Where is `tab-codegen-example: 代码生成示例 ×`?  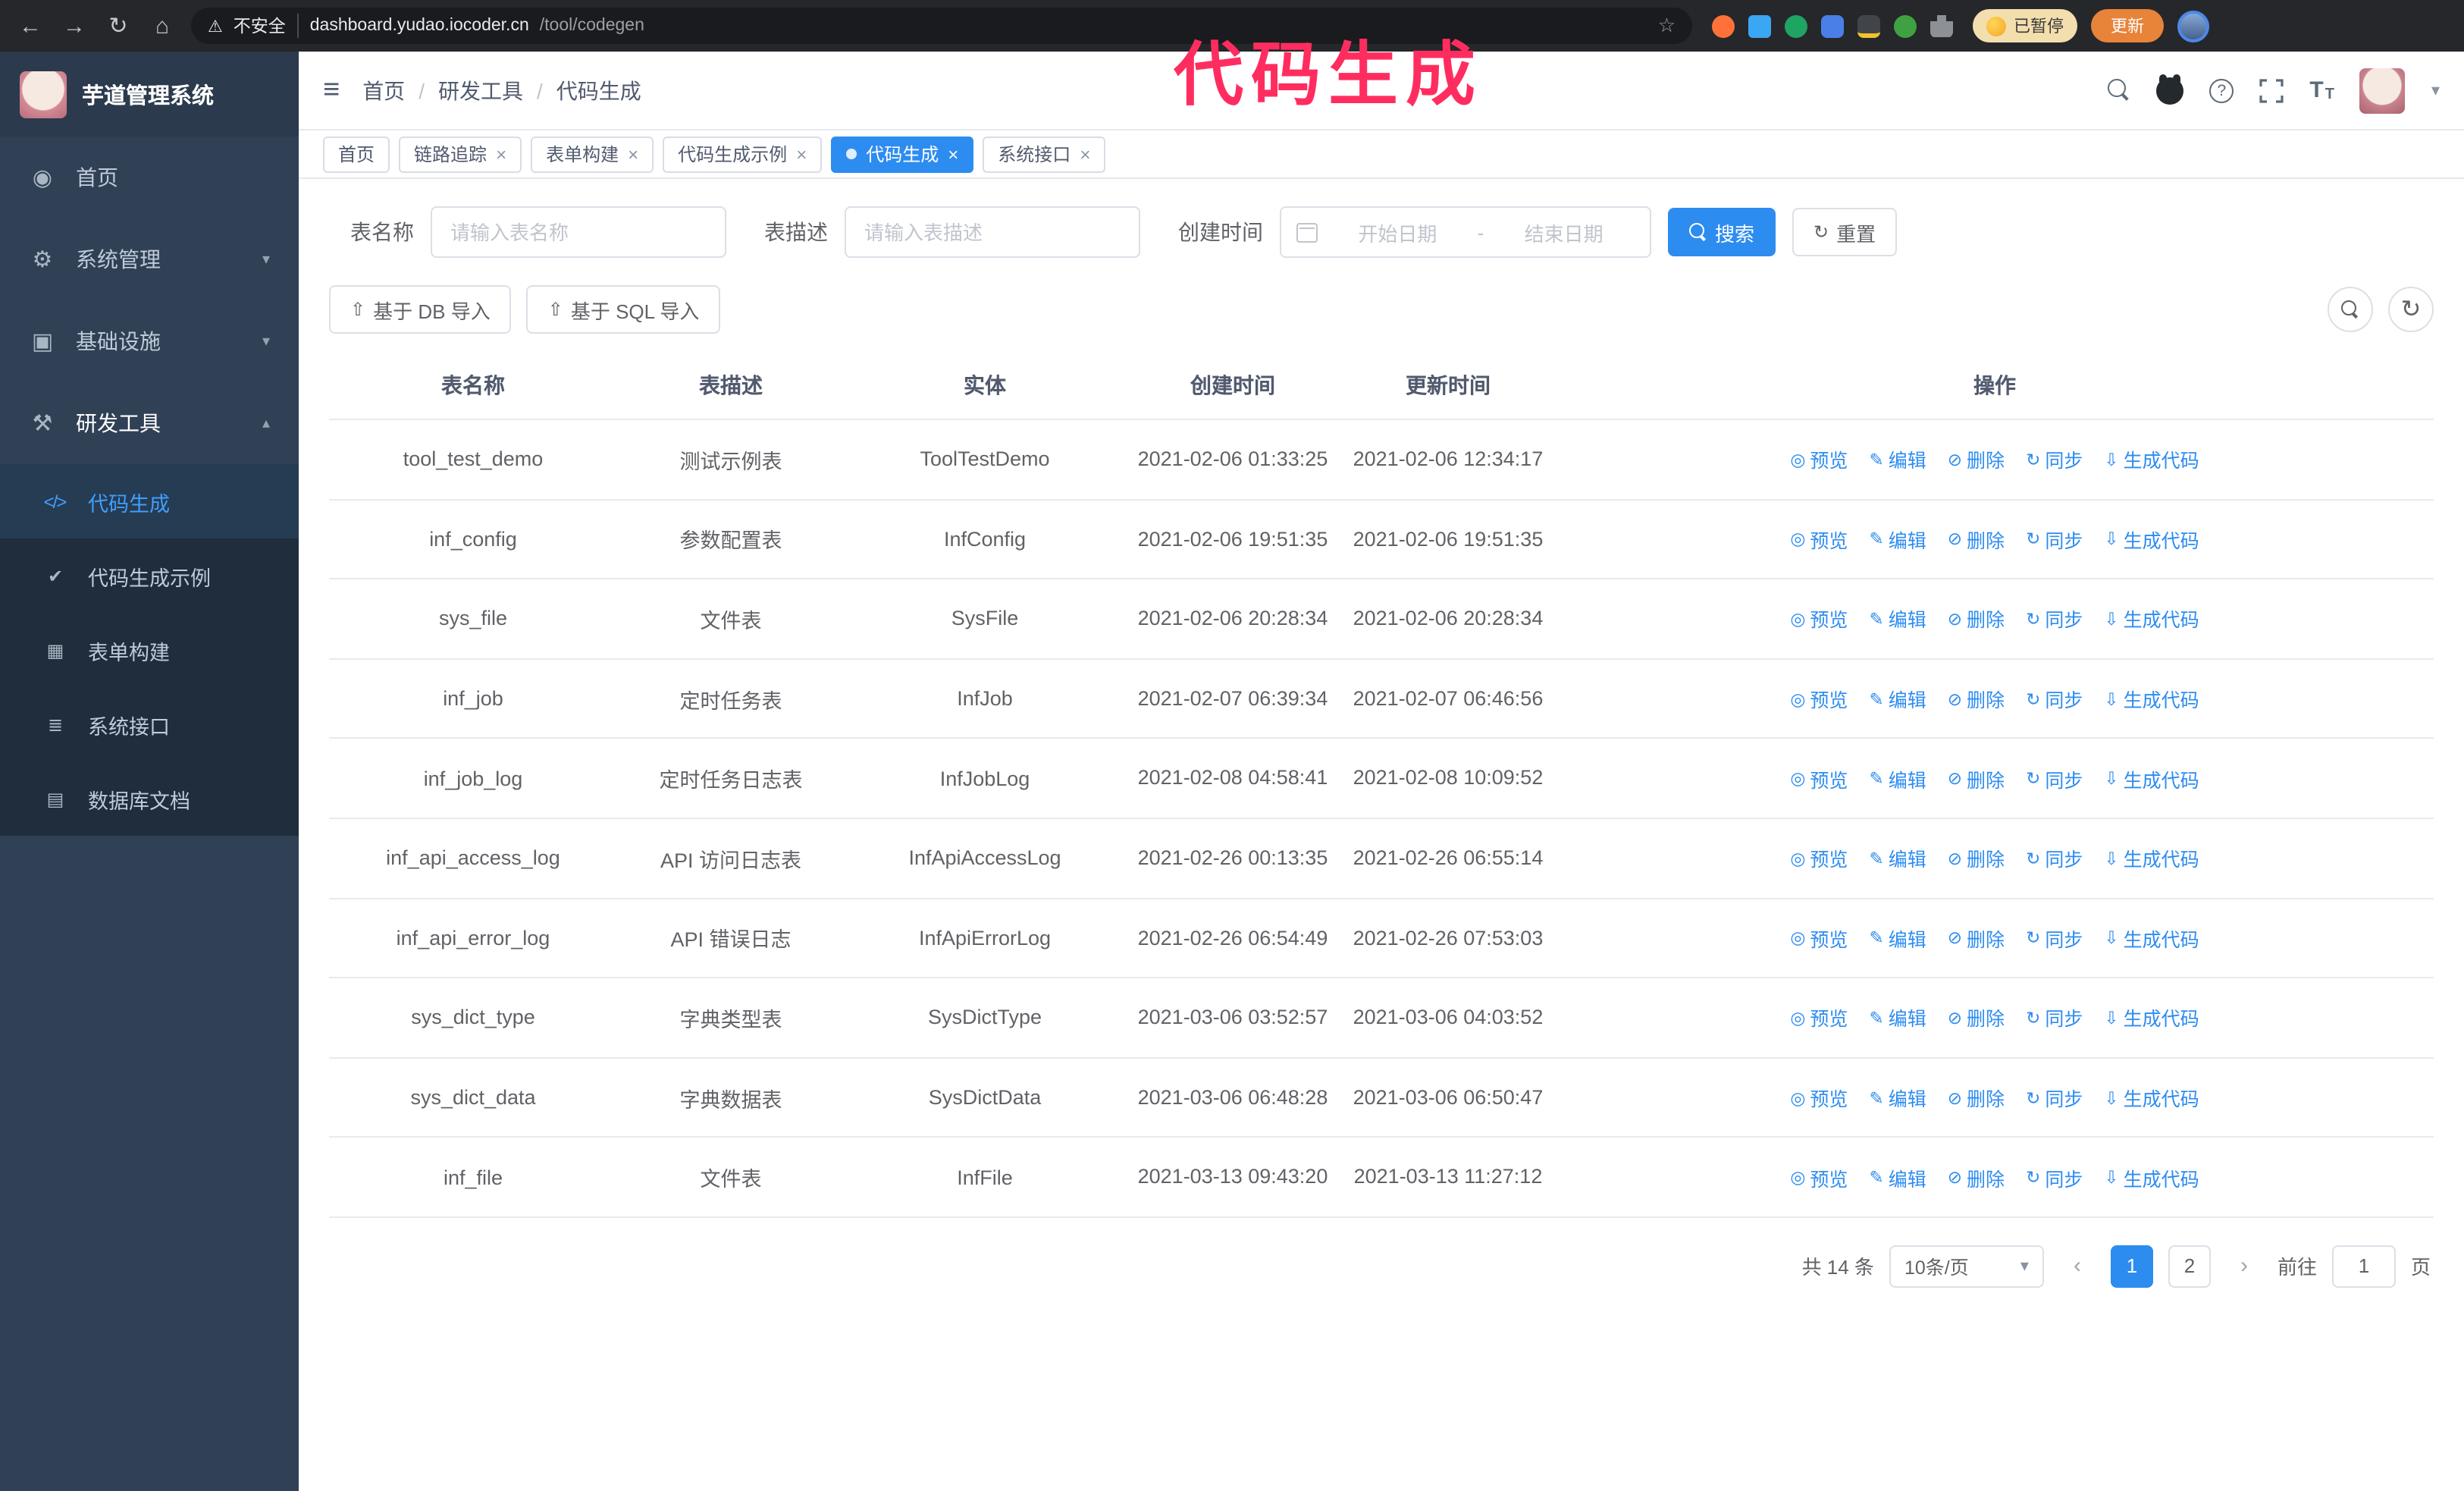 tab-codegen-example: 代码生成示例 × is located at coordinates (743, 154).